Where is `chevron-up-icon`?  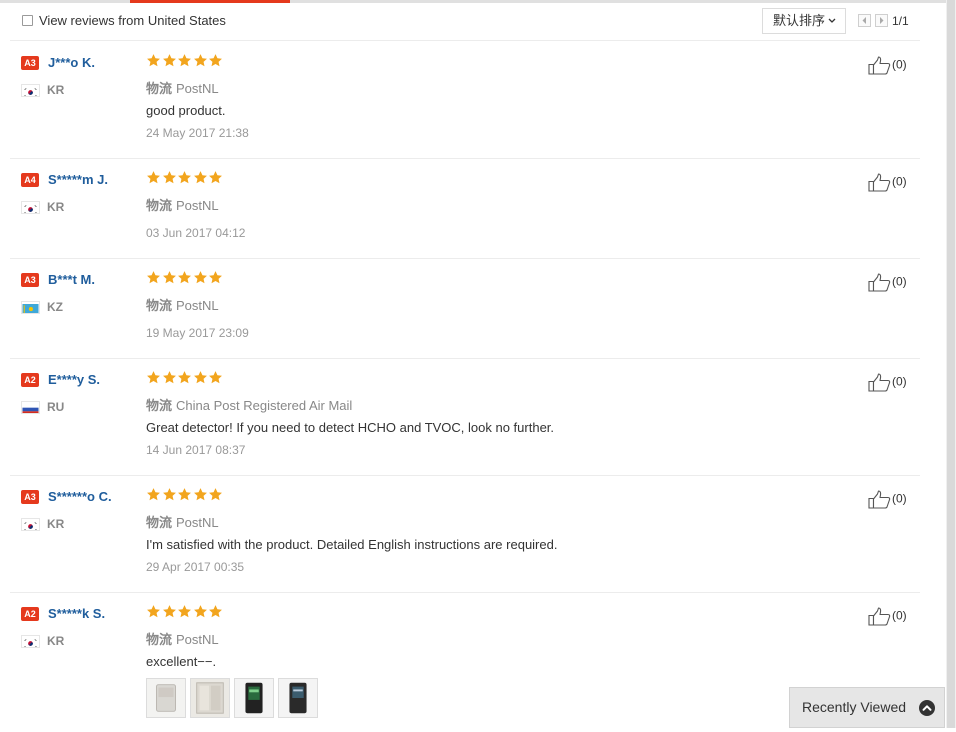
chevron-up-icon is located at coordinates (927, 708).